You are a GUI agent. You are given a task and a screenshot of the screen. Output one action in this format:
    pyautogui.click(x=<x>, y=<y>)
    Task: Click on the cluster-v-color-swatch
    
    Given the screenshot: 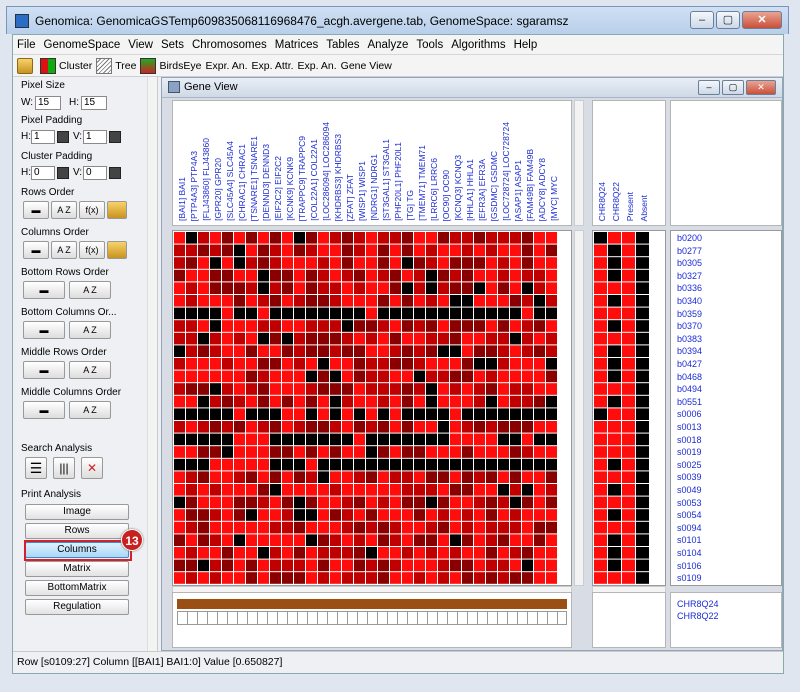 What is the action you would take?
    pyautogui.click(x=115, y=173)
    